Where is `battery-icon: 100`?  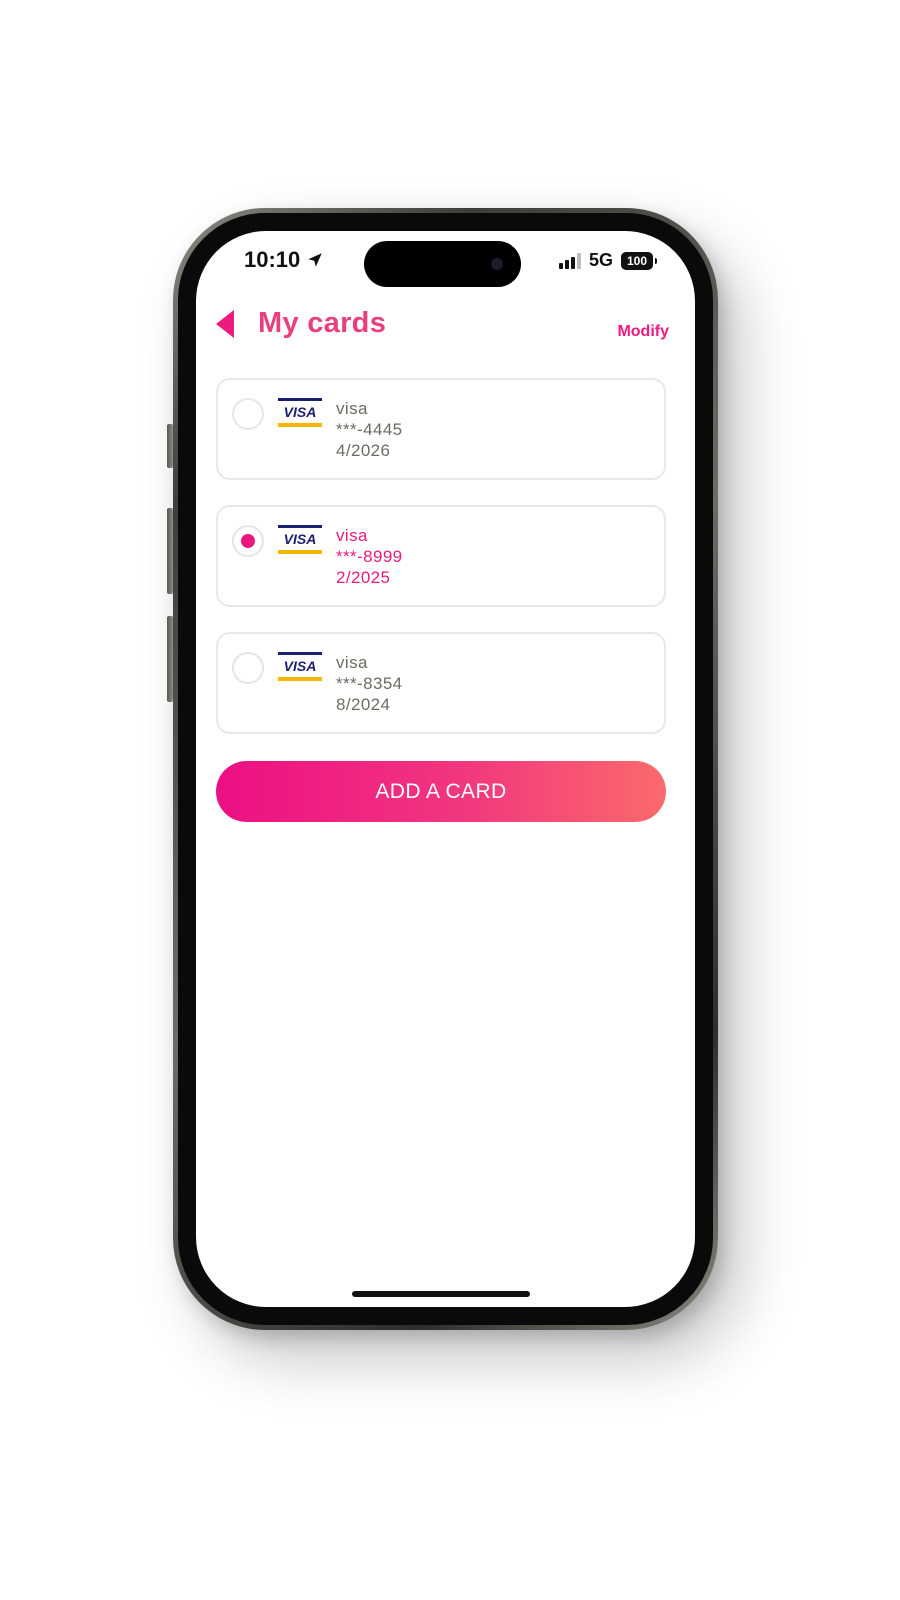
battery-icon: 100 is located at coordinates (639, 260).